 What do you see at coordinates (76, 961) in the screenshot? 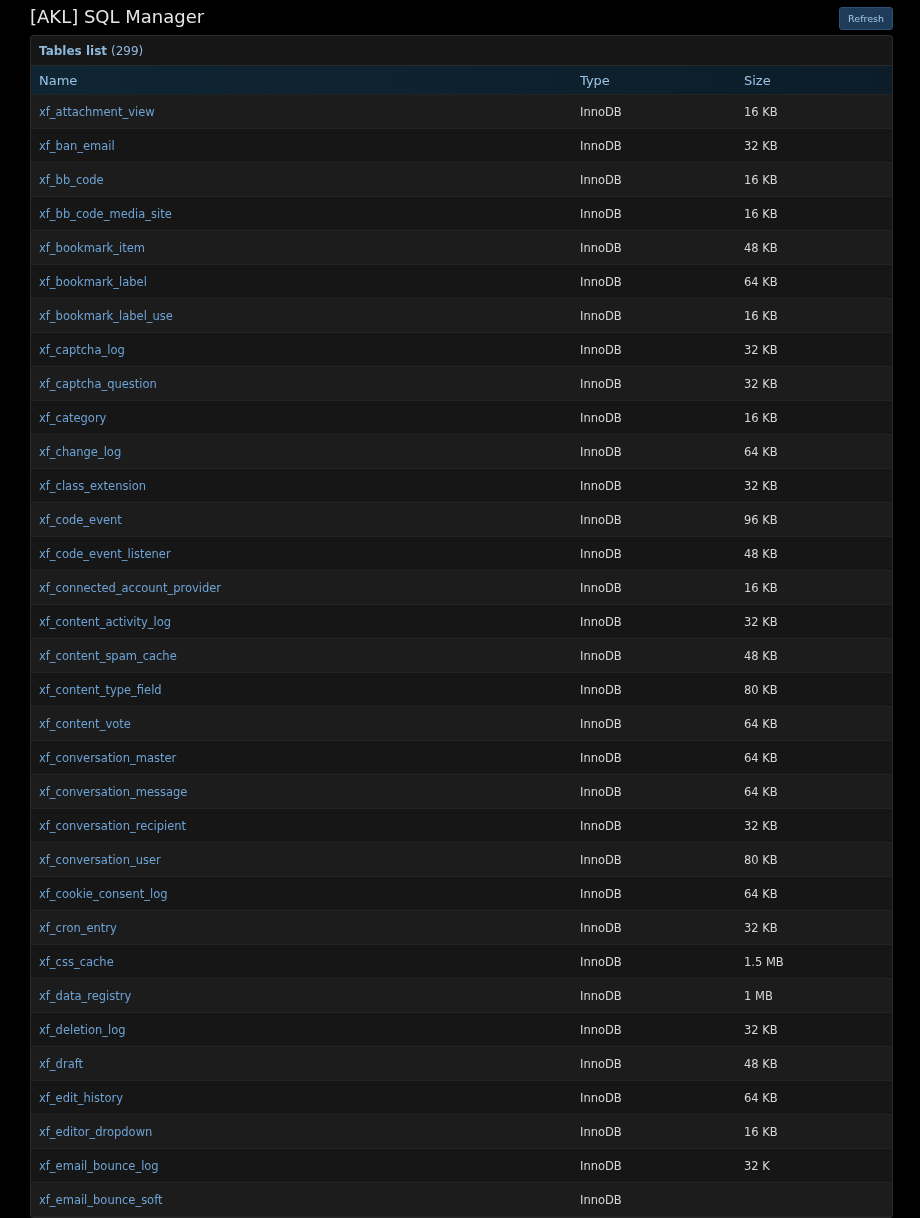
I see `table-name-link: xf_css_cache` at bounding box center [76, 961].